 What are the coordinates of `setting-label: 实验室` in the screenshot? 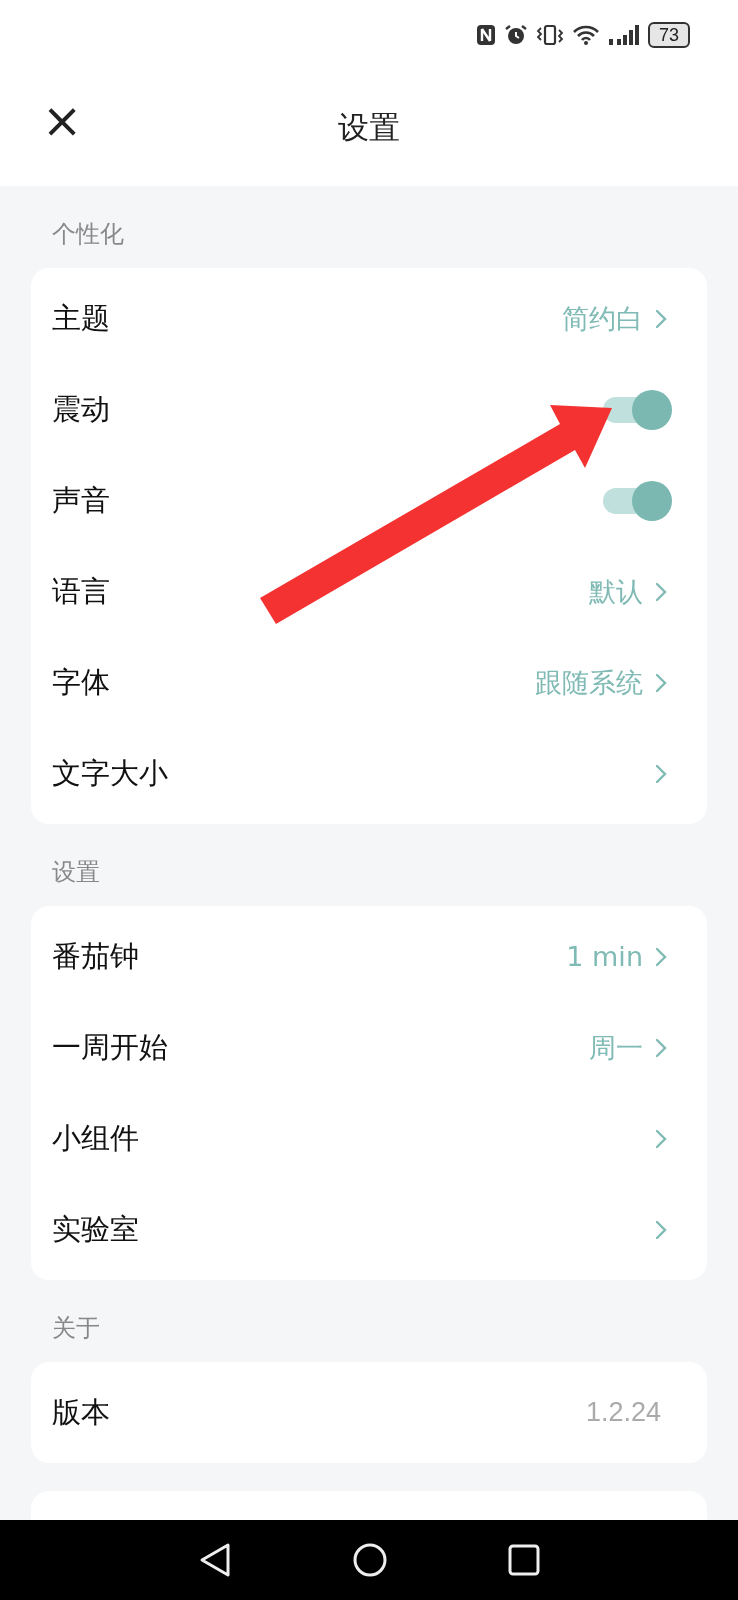 It's located at (95, 1229).